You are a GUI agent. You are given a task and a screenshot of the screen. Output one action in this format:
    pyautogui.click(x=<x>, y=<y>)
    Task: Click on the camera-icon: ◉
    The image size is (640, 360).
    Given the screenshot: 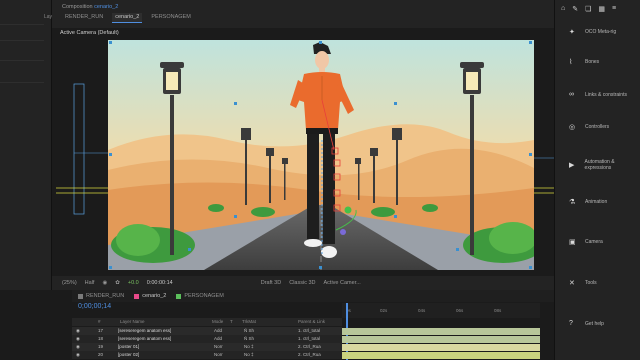 What is the action you would take?
    pyautogui.click(x=104, y=283)
    